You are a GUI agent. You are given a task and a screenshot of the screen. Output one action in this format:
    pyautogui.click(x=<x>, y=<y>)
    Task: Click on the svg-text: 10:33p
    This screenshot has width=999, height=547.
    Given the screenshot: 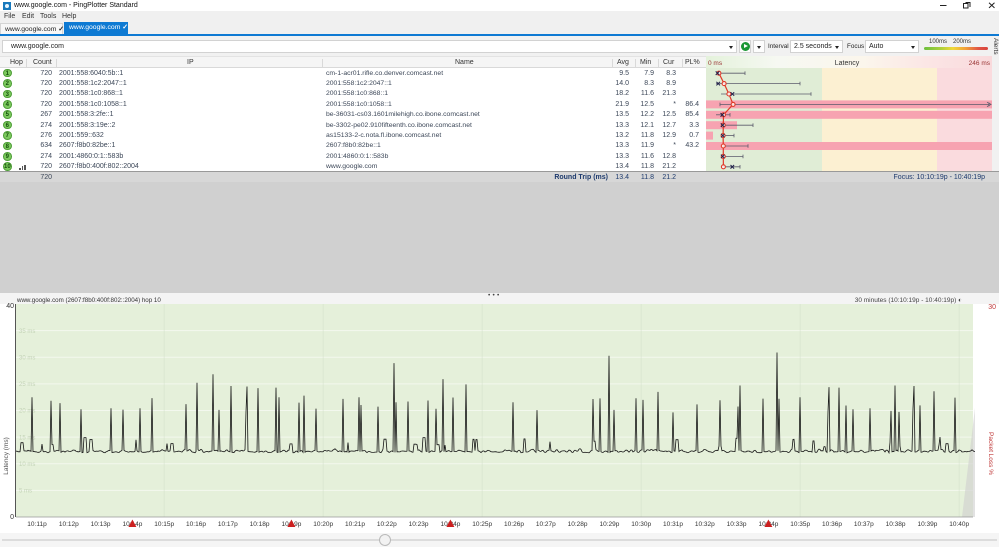 What is the action you would take?
    pyautogui.click(x=737, y=524)
    